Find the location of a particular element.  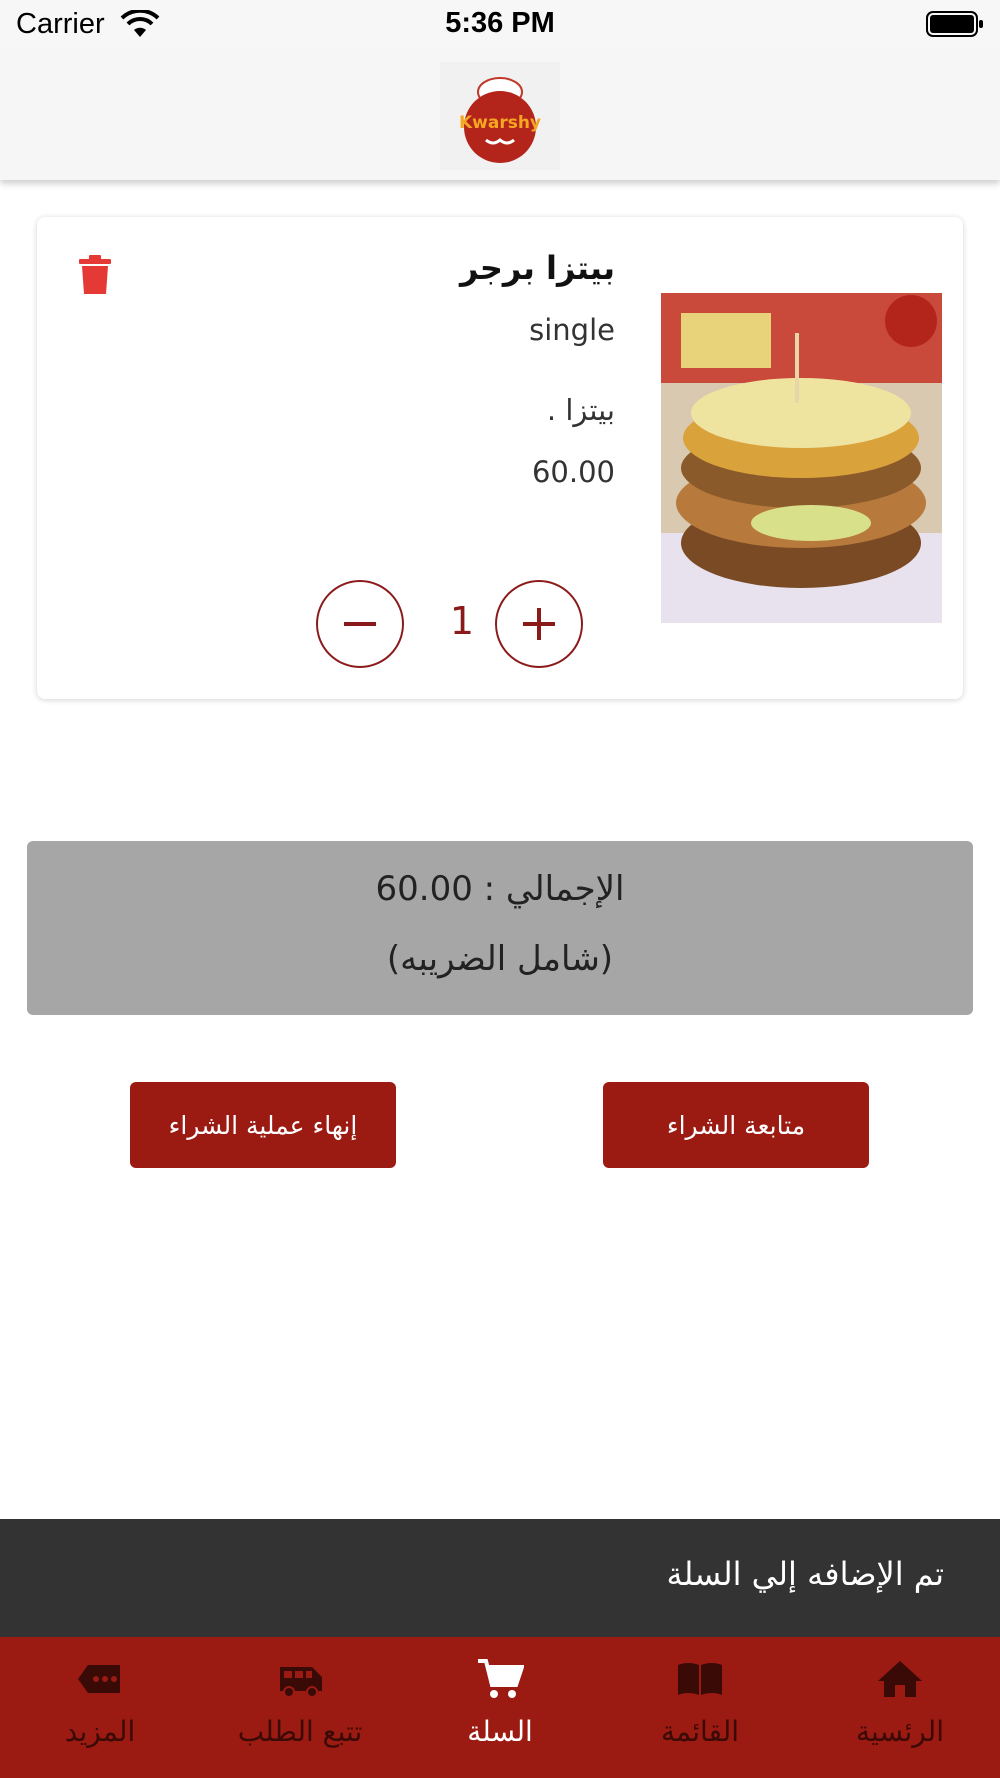

bottom-nav: المزيد تتبع الطلب السلة القائمة الرئسية is located at coordinates (500, 1707).